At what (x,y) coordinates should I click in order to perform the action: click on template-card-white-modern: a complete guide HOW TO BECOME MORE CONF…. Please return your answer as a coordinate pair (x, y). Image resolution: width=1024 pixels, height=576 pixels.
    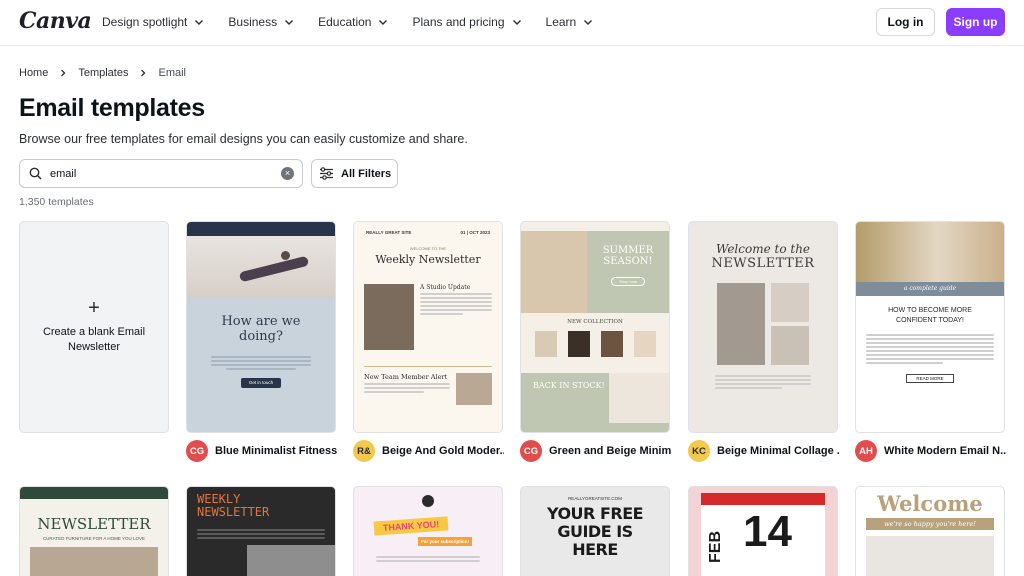
    Looking at the image, I should click on (930, 327).